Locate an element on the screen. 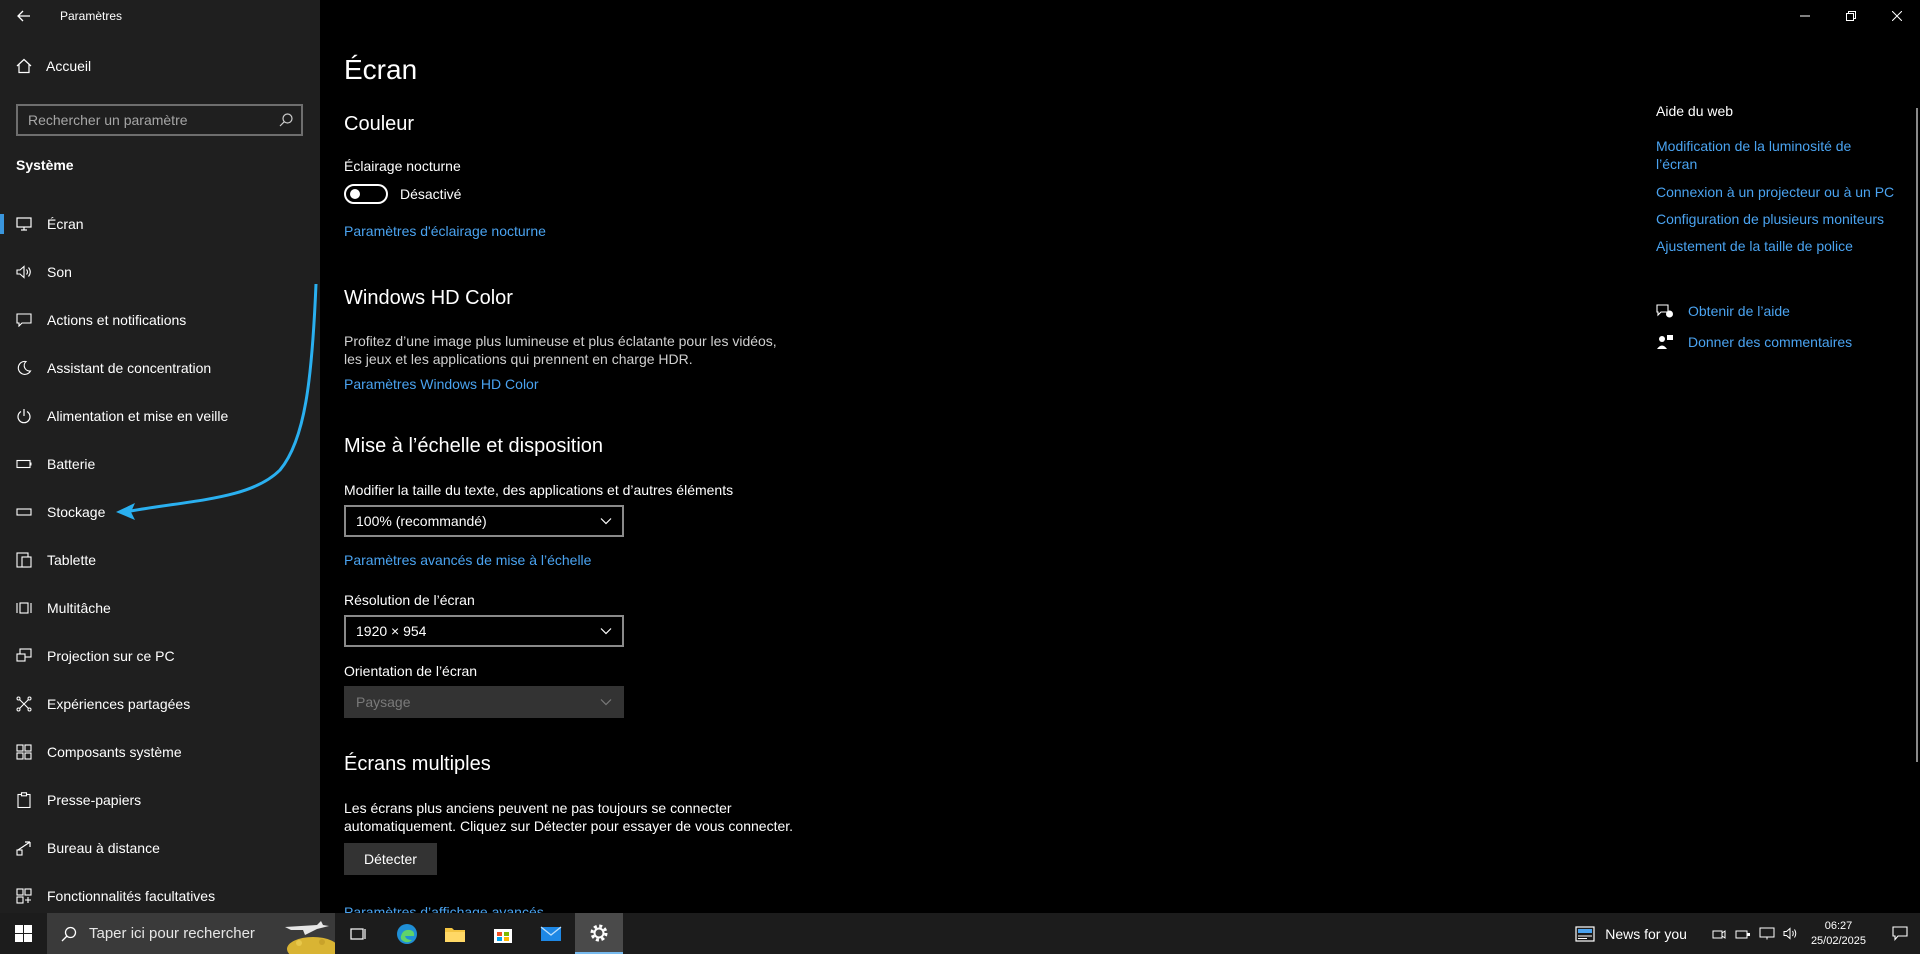 The height and width of the screenshot is (954, 1920). color-heading: Couleur is located at coordinates (379, 124).